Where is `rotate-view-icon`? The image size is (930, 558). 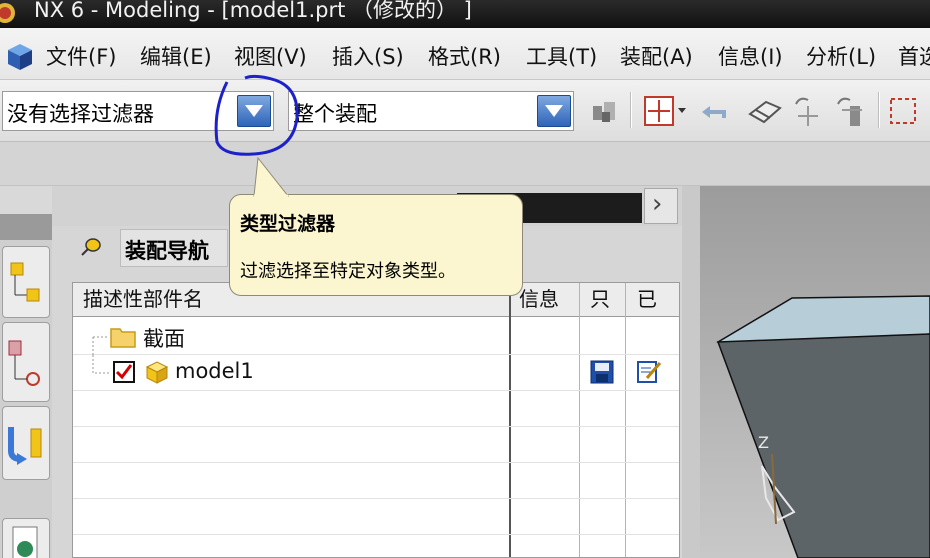
rotate-view-icon is located at coordinates (809, 111).